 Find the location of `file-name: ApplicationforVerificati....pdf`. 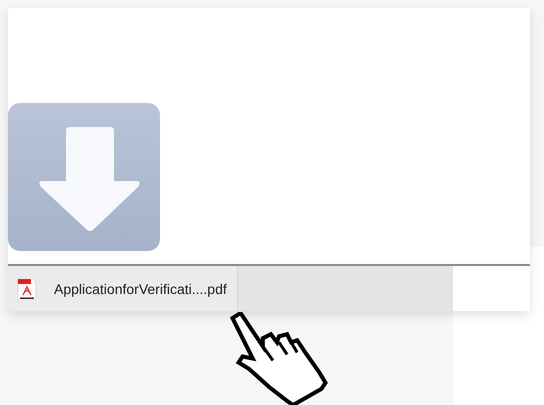

file-name: ApplicationforVerificati....pdf is located at coordinates (140, 288).